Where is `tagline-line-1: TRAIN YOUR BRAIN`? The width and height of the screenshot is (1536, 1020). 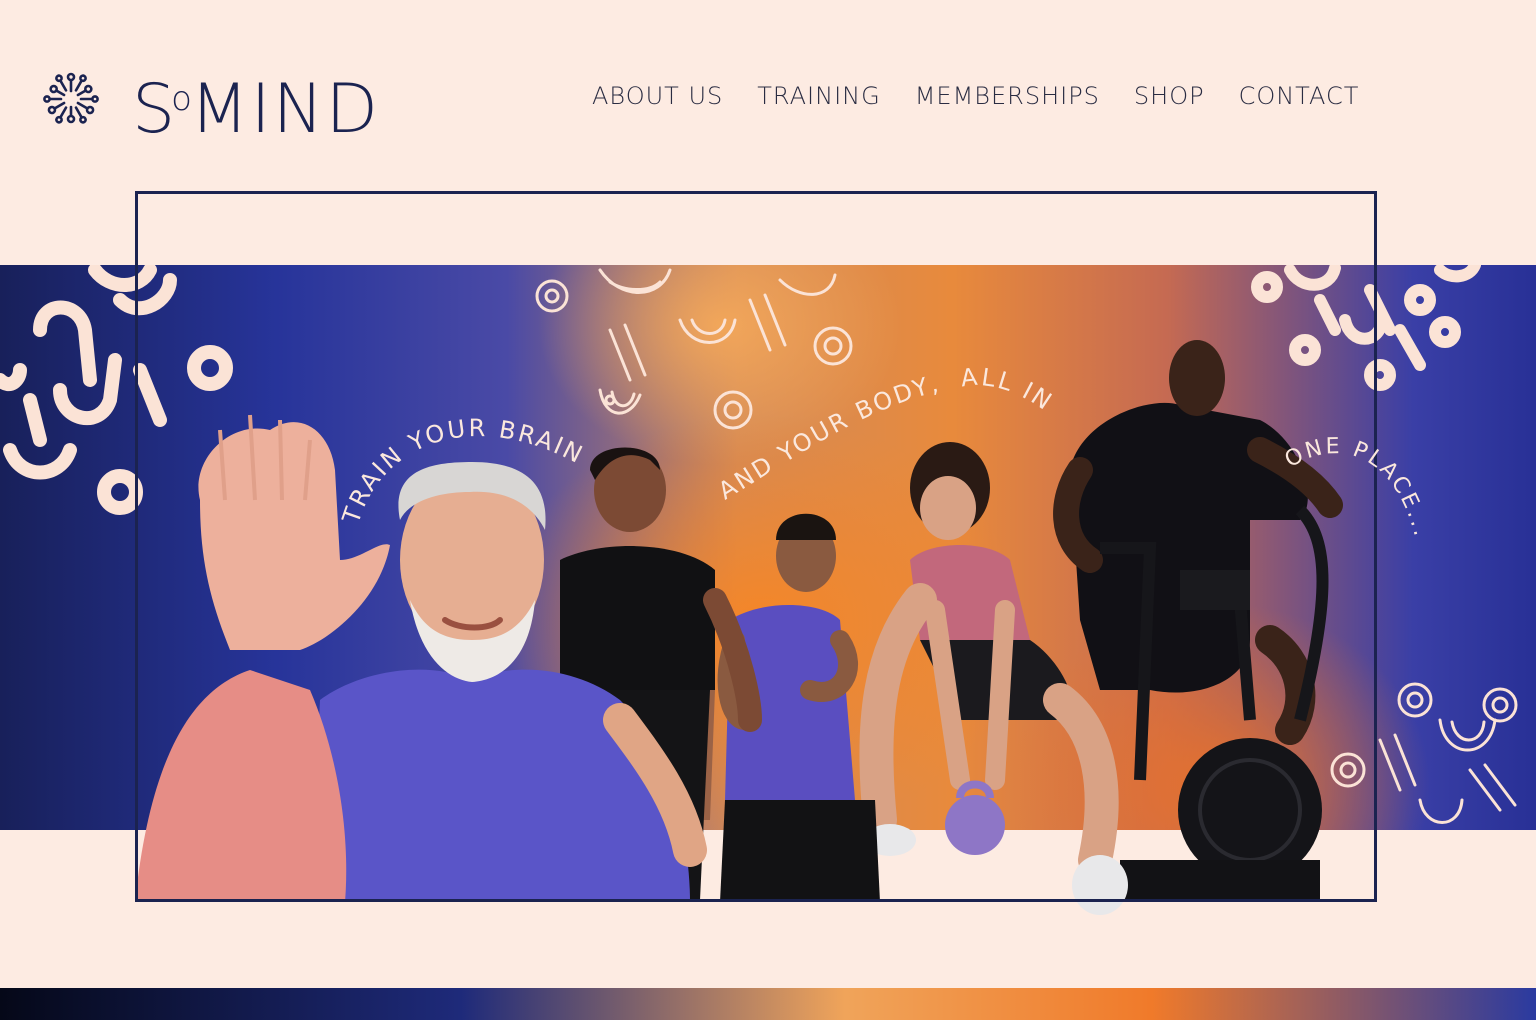 tagline-line-1: TRAIN YOUR BRAIN is located at coordinates (463, 471).